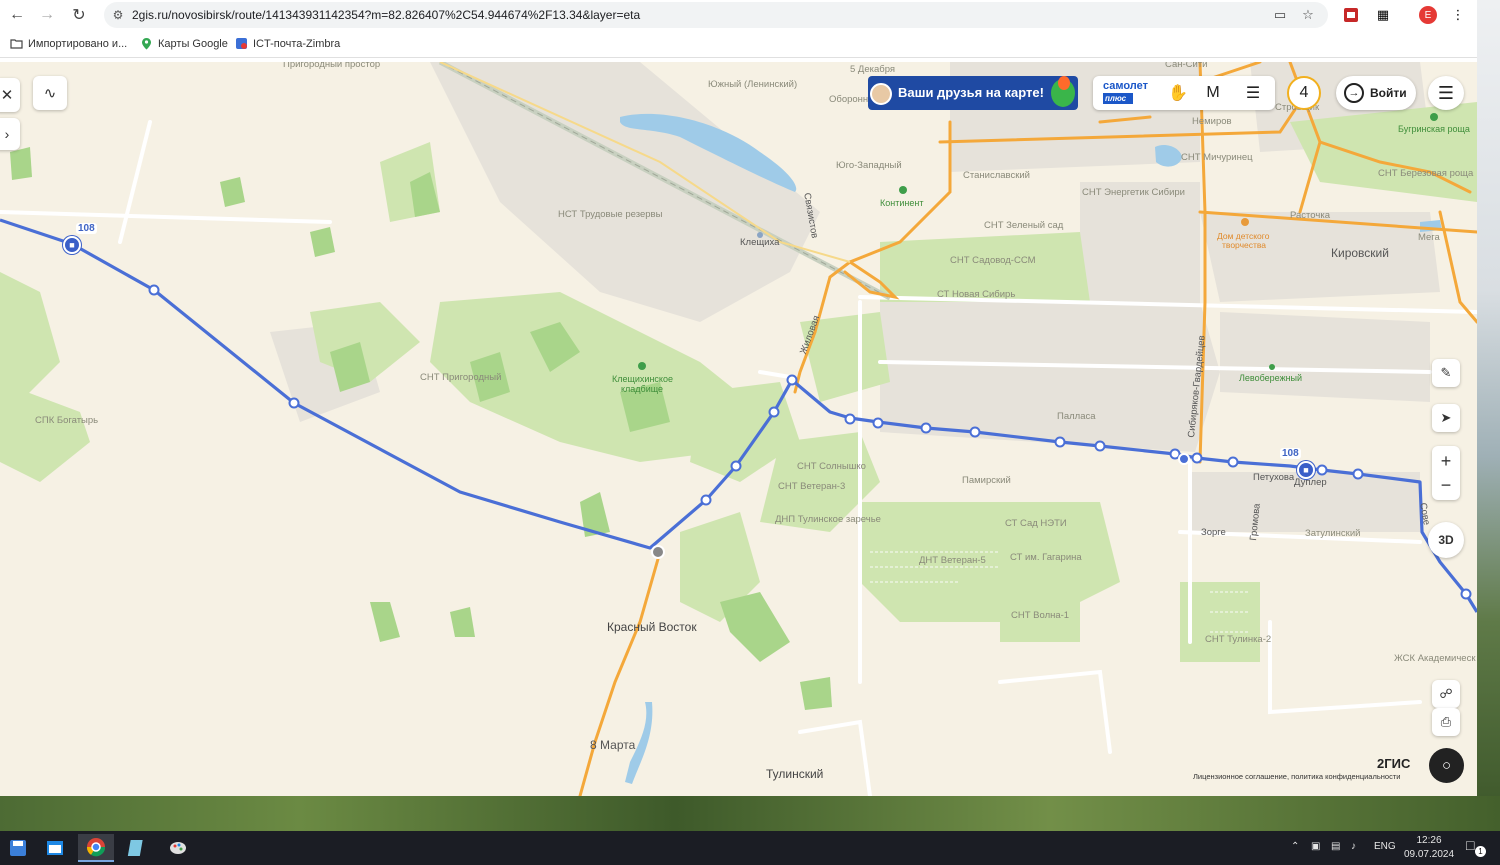  I want to click on profile-avatar: E, so click(1428, 15).